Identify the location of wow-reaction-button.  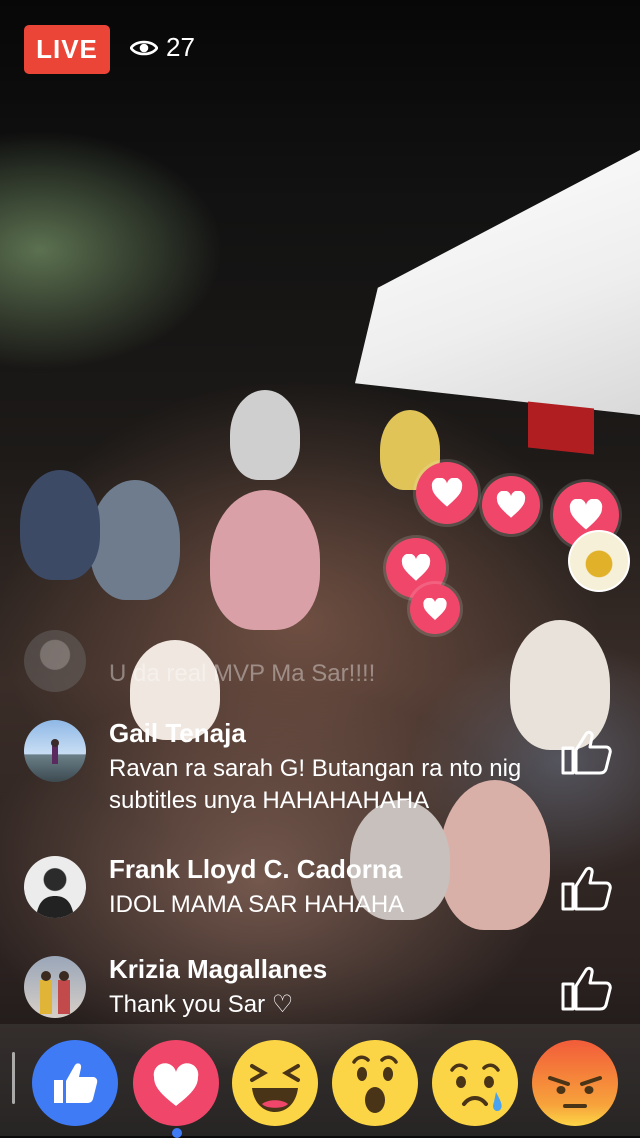
(375, 1083).